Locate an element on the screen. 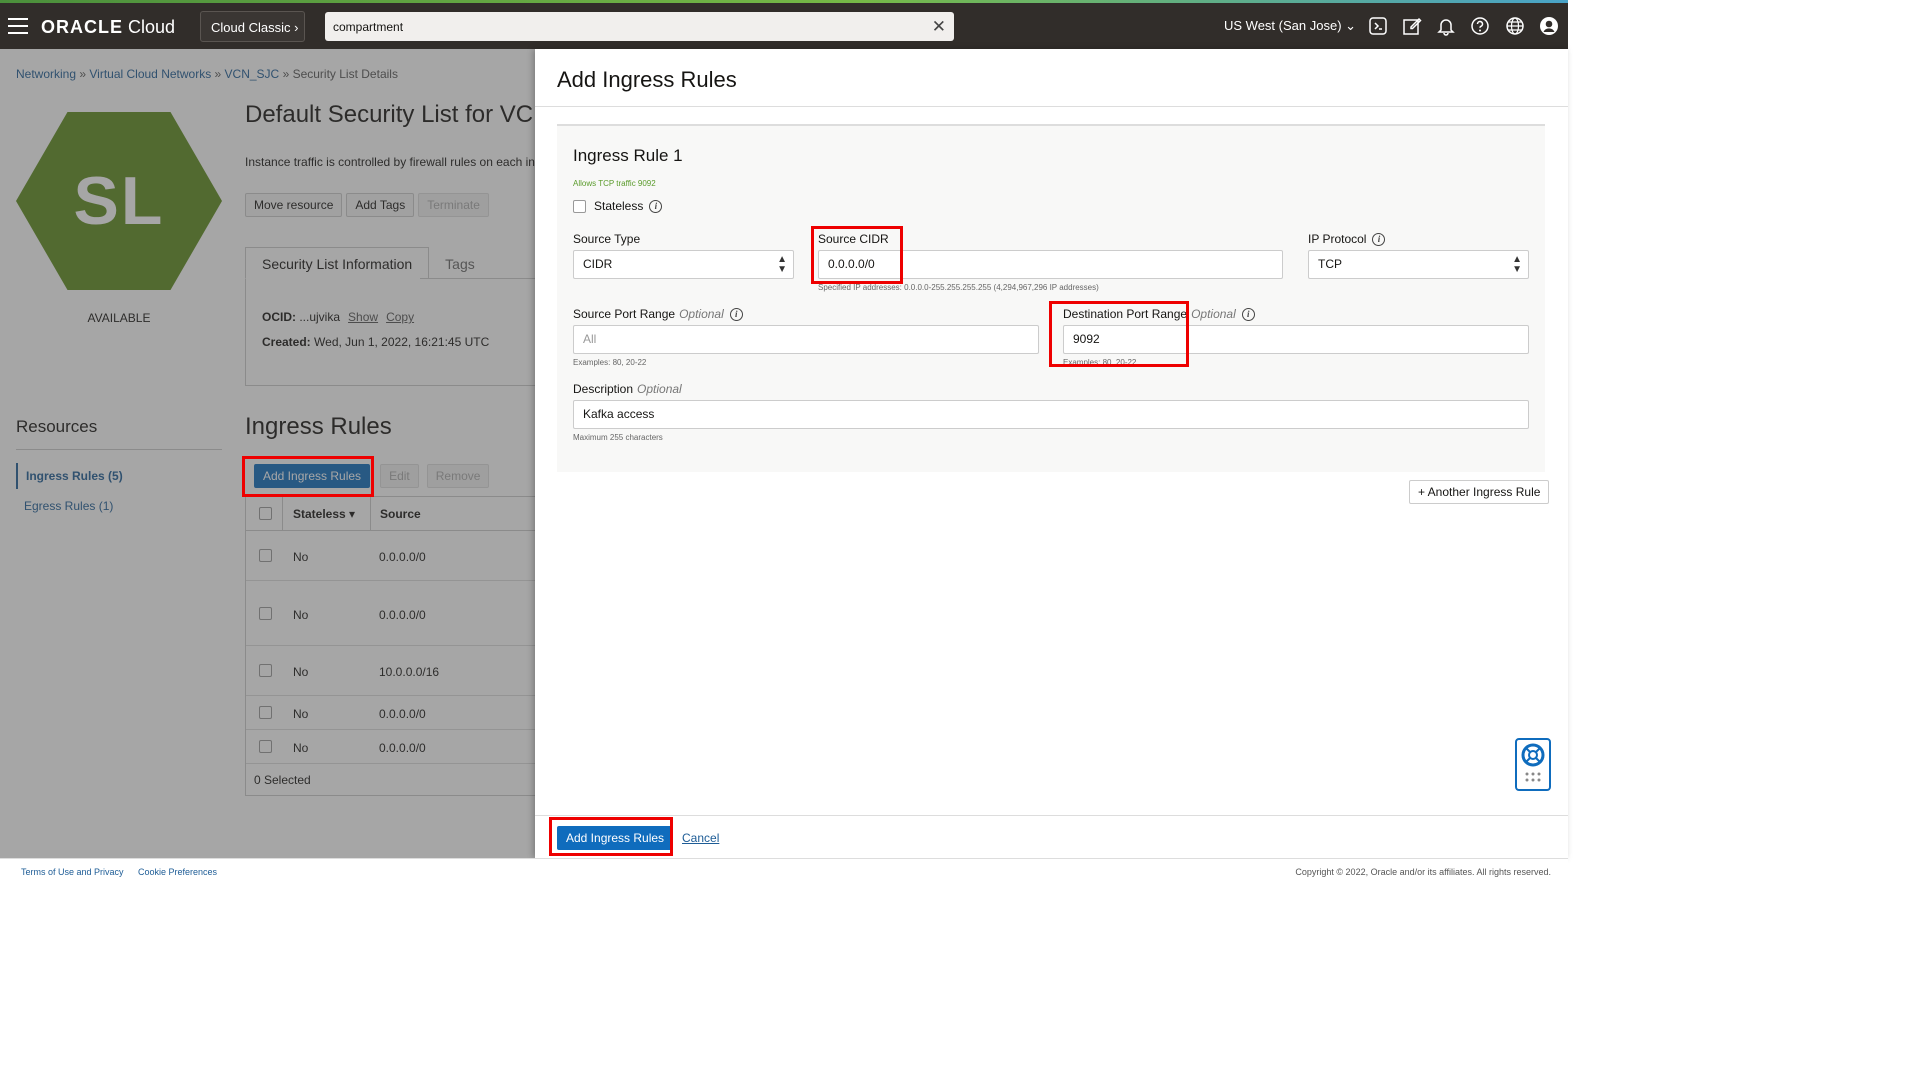 The height and width of the screenshot is (1080, 1920). cancel-link: Cancel is located at coordinates (700, 838).